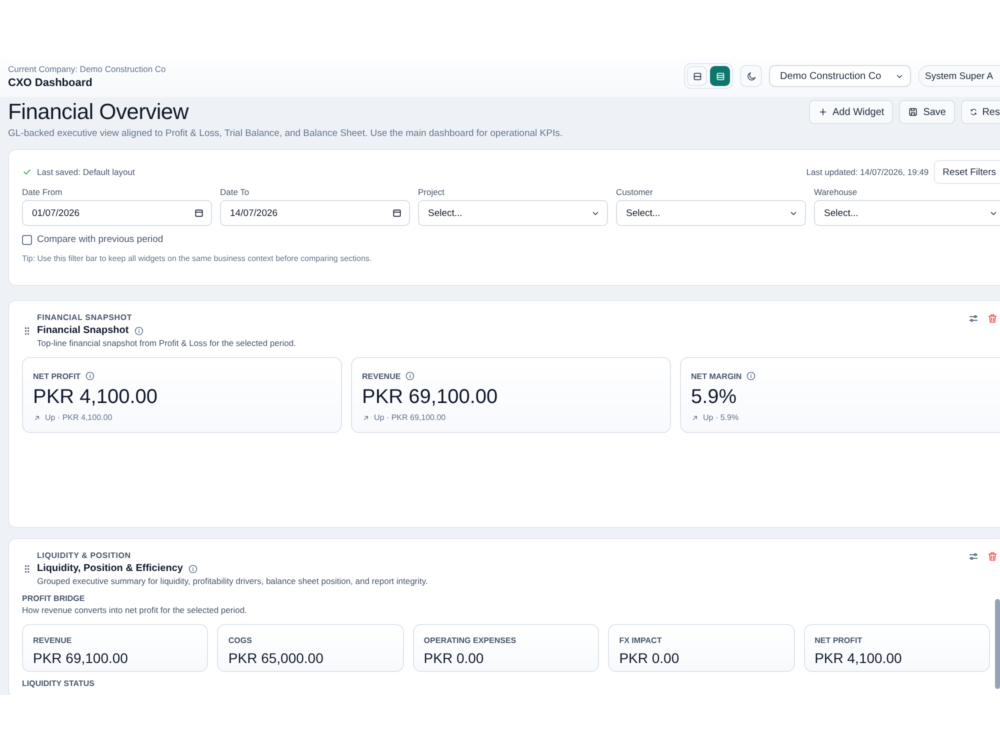 The height and width of the screenshot is (750, 1000). Describe the element at coordinates (839, 640) in the screenshot. I see `metric-label: NET PROFIT` at that location.